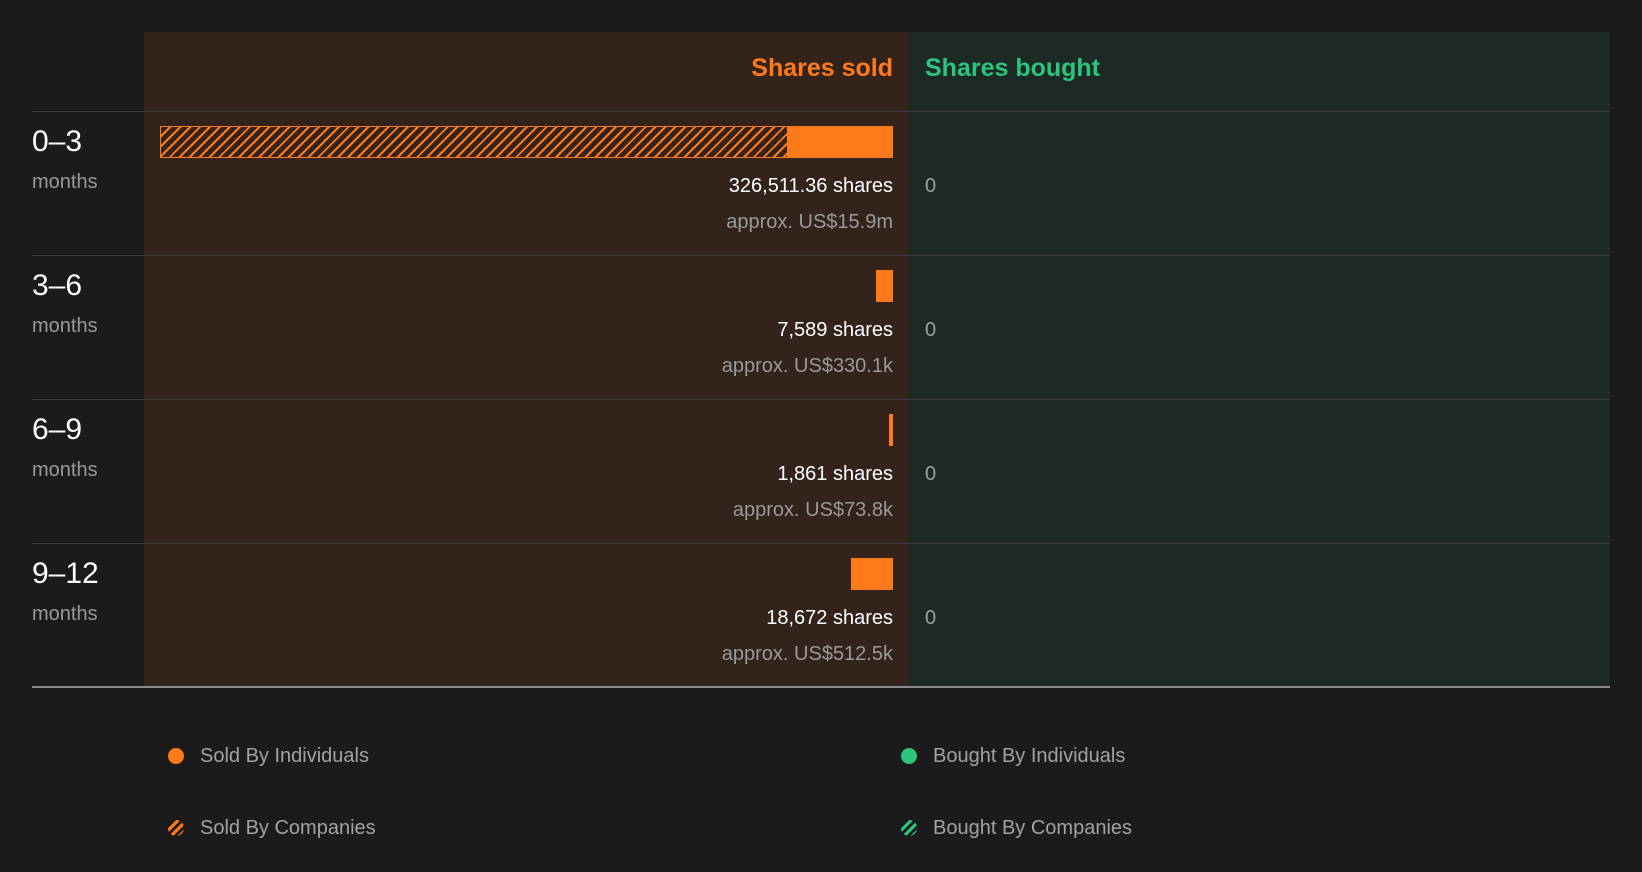 The width and height of the screenshot is (1642, 872). I want to click on shares-sold-value: 18,672 shares, so click(829, 618).